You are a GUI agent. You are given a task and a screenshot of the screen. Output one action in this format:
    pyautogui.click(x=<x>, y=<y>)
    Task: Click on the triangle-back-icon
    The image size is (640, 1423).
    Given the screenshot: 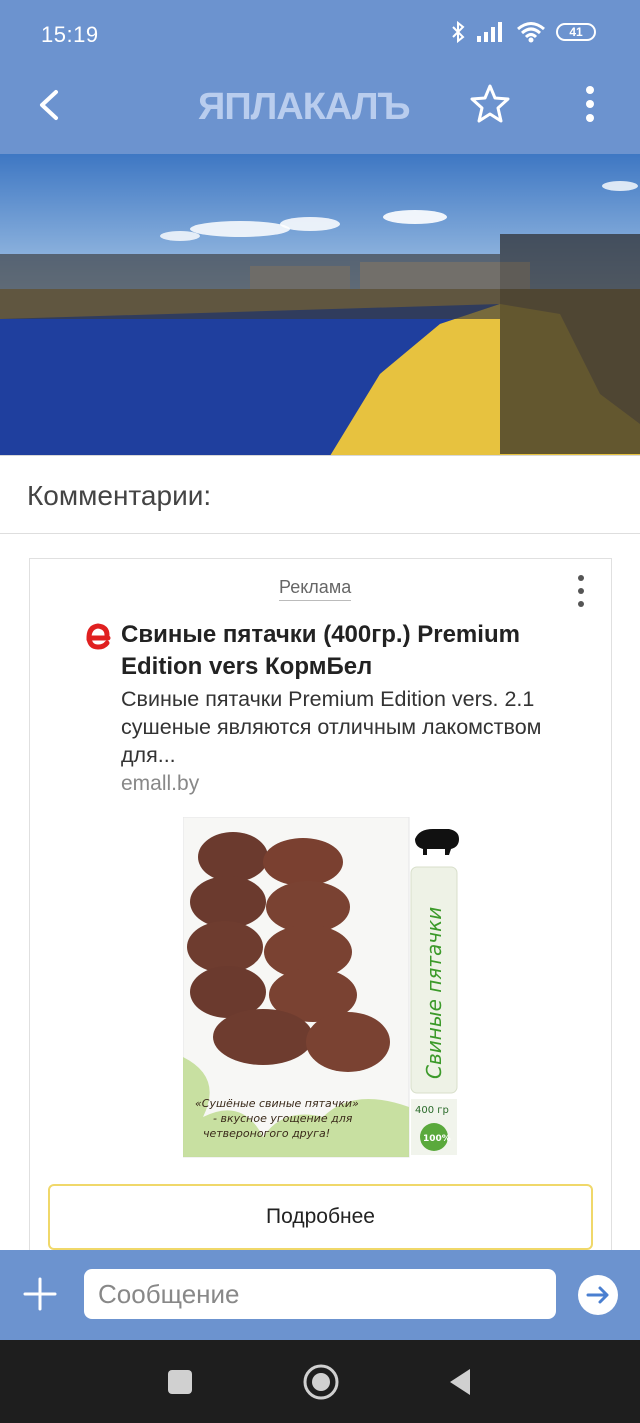 What is the action you would take?
    pyautogui.click(x=460, y=1382)
    